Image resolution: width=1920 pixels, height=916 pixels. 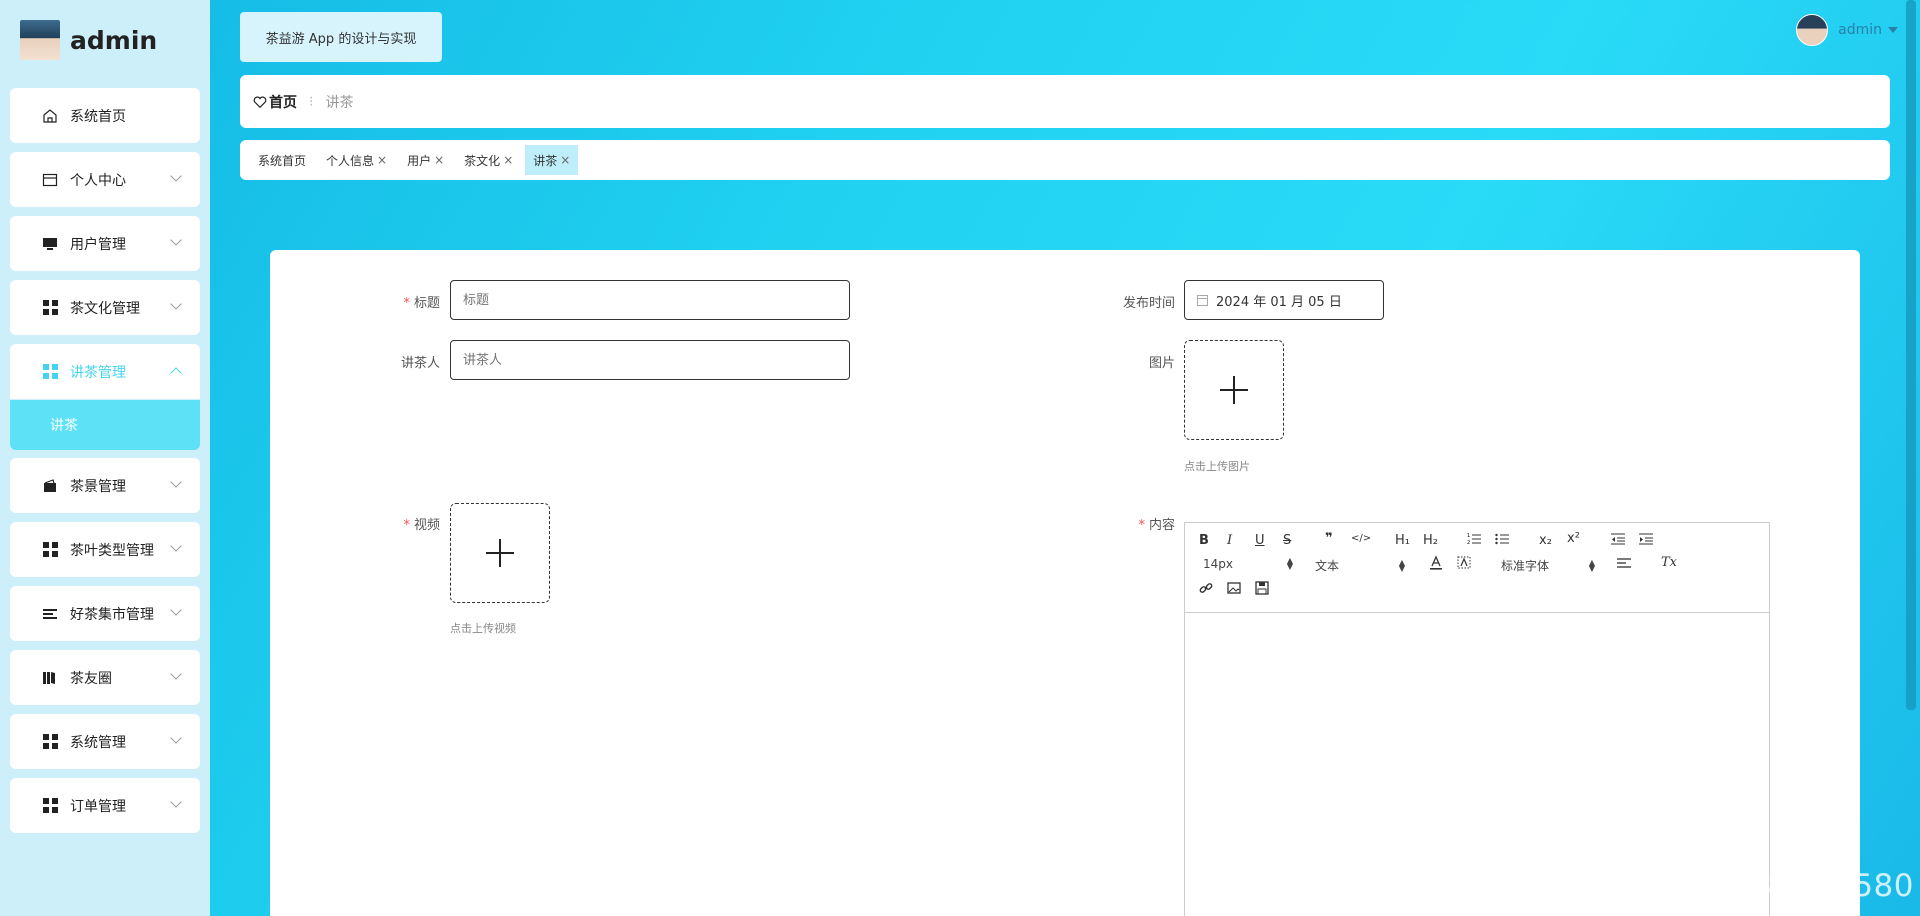 What do you see at coordinates (1646, 541) in the screenshot?
I see `indent-icon` at bounding box center [1646, 541].